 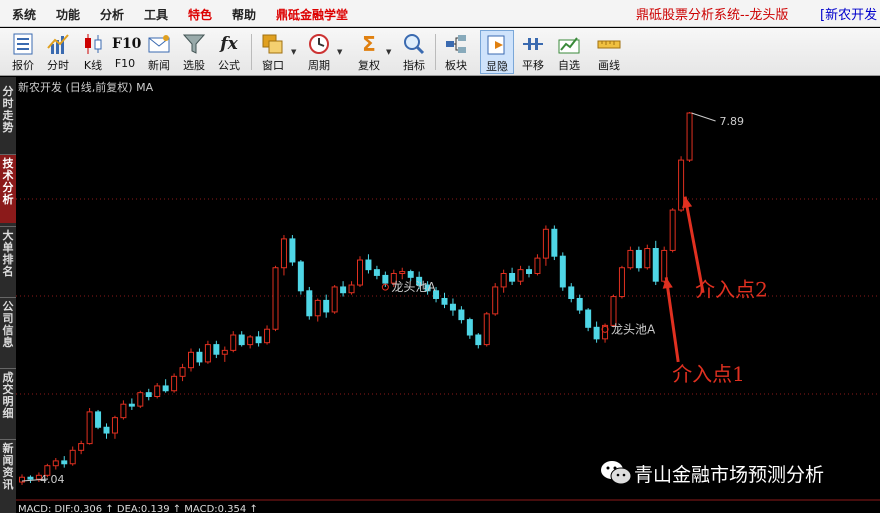 I want to click on side-tab-intraday: 分时走势, so click(x=8, y=117).